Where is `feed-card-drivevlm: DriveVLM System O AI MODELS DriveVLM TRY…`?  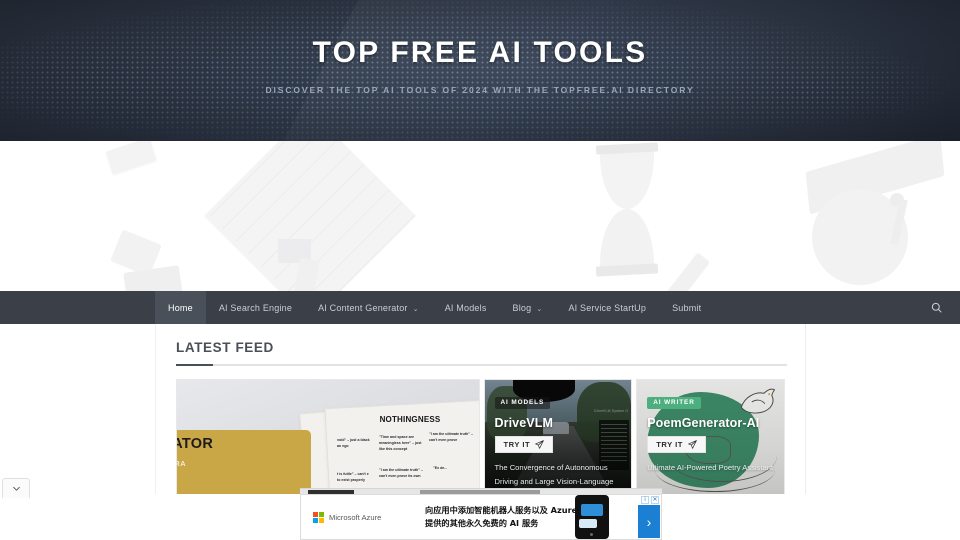
feed-card-drivevlm: DriveVLM System O AI MODELS DriveVLM TRY… is located at coordinates (558, 438).